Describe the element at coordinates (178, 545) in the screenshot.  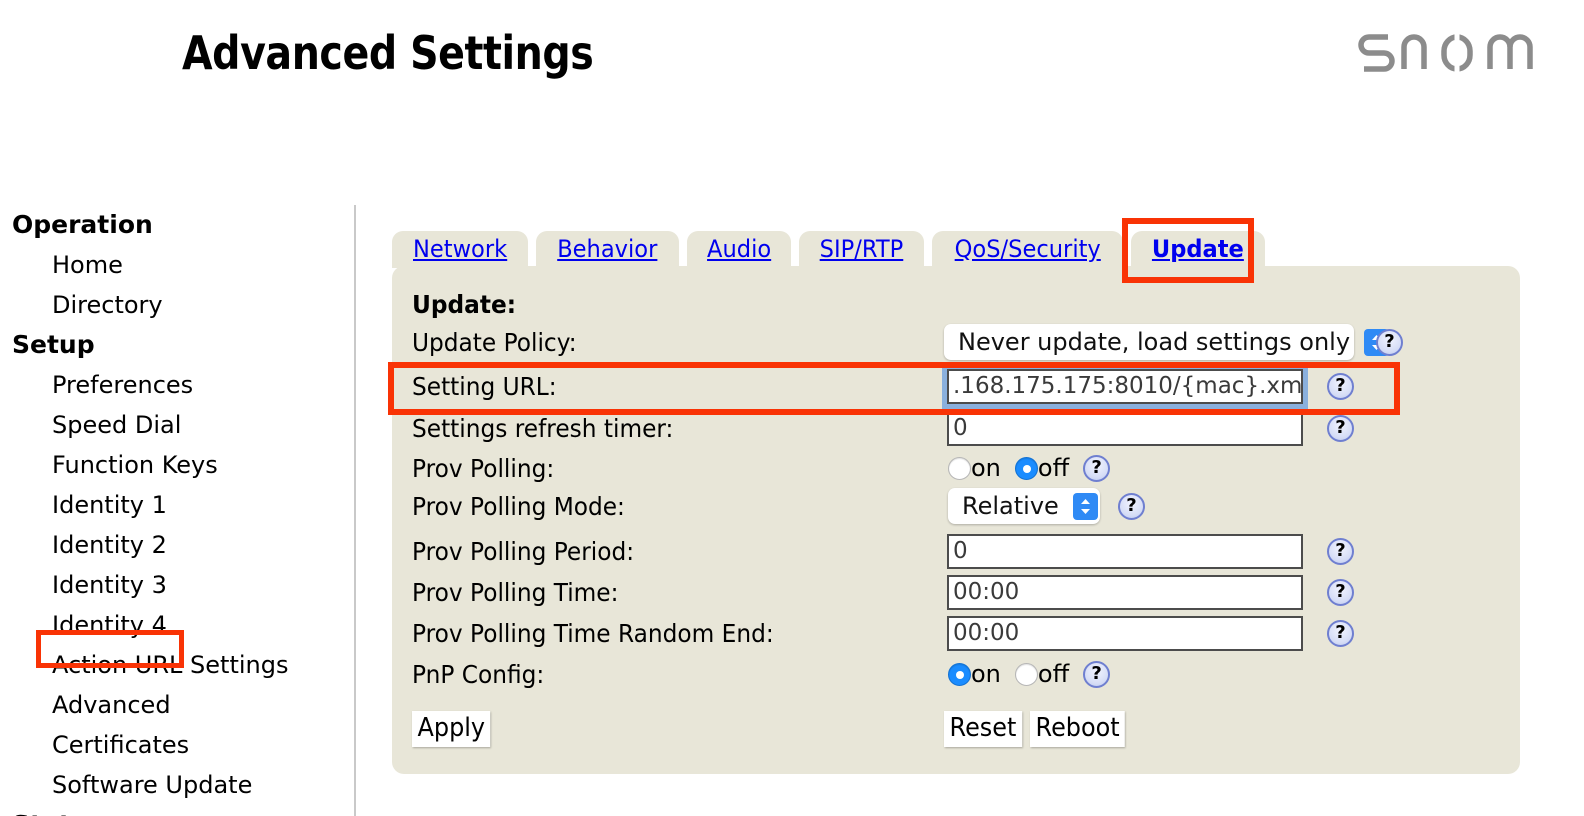
I see `sidebar-item-identity-2: Identity 2` at that location.